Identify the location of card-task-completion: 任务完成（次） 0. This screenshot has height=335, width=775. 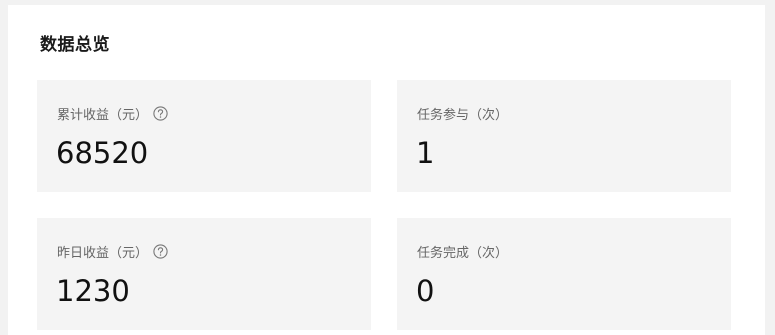
(564, 274).